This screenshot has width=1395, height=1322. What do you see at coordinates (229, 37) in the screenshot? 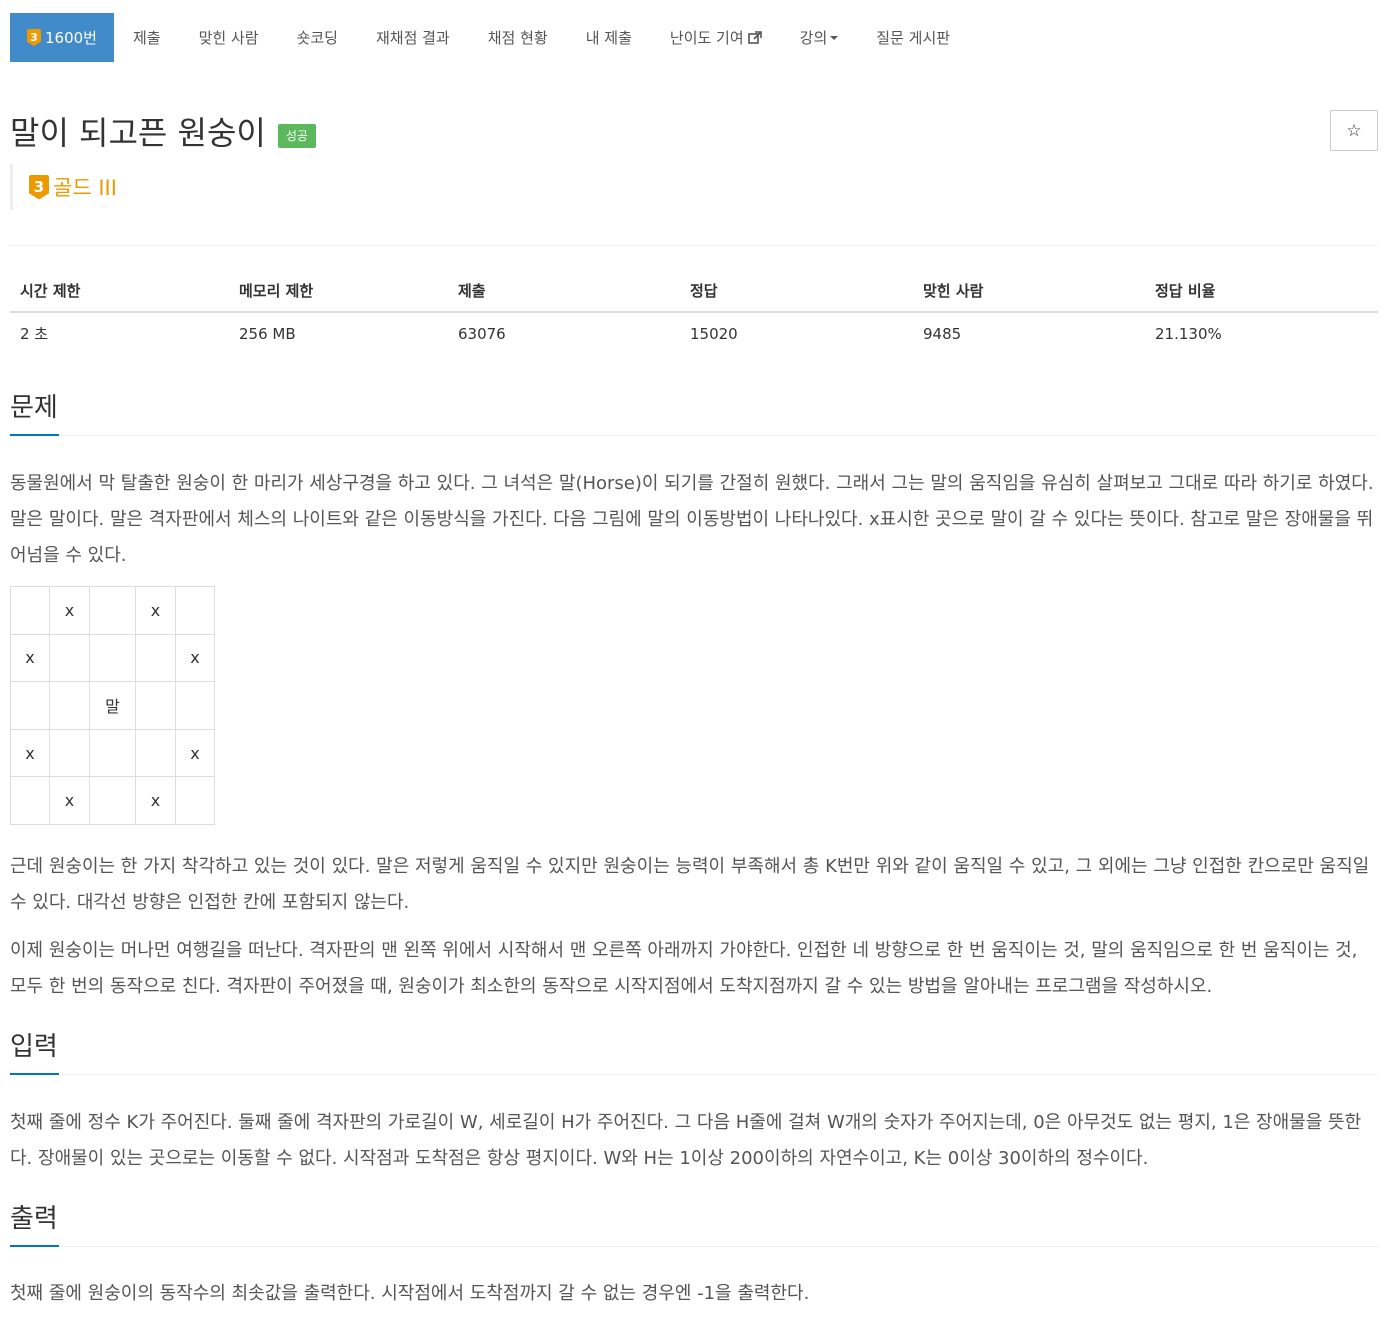
I see `nav-solved-users: 맞힌 사람` at bounding box center [229, 37].